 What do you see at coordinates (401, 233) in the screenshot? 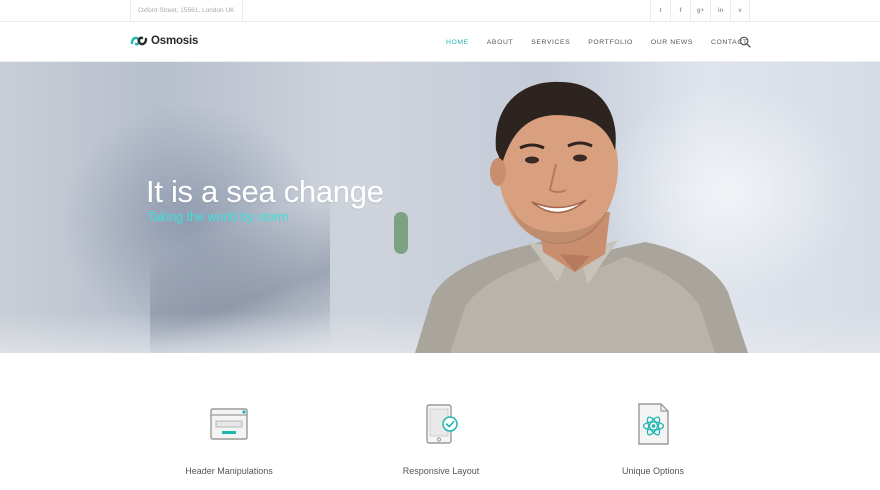
I see `hero-plant` at bounding box center [401, 233].